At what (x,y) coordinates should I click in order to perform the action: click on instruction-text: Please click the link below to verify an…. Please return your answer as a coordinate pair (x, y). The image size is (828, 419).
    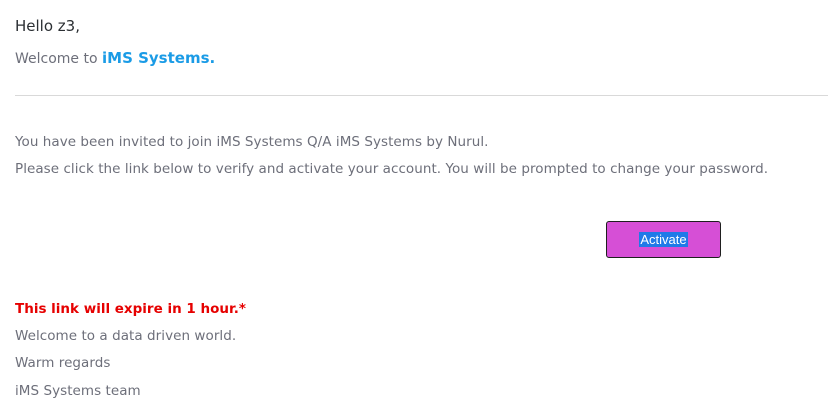
    Looking at the image, I should click on (392, 169).